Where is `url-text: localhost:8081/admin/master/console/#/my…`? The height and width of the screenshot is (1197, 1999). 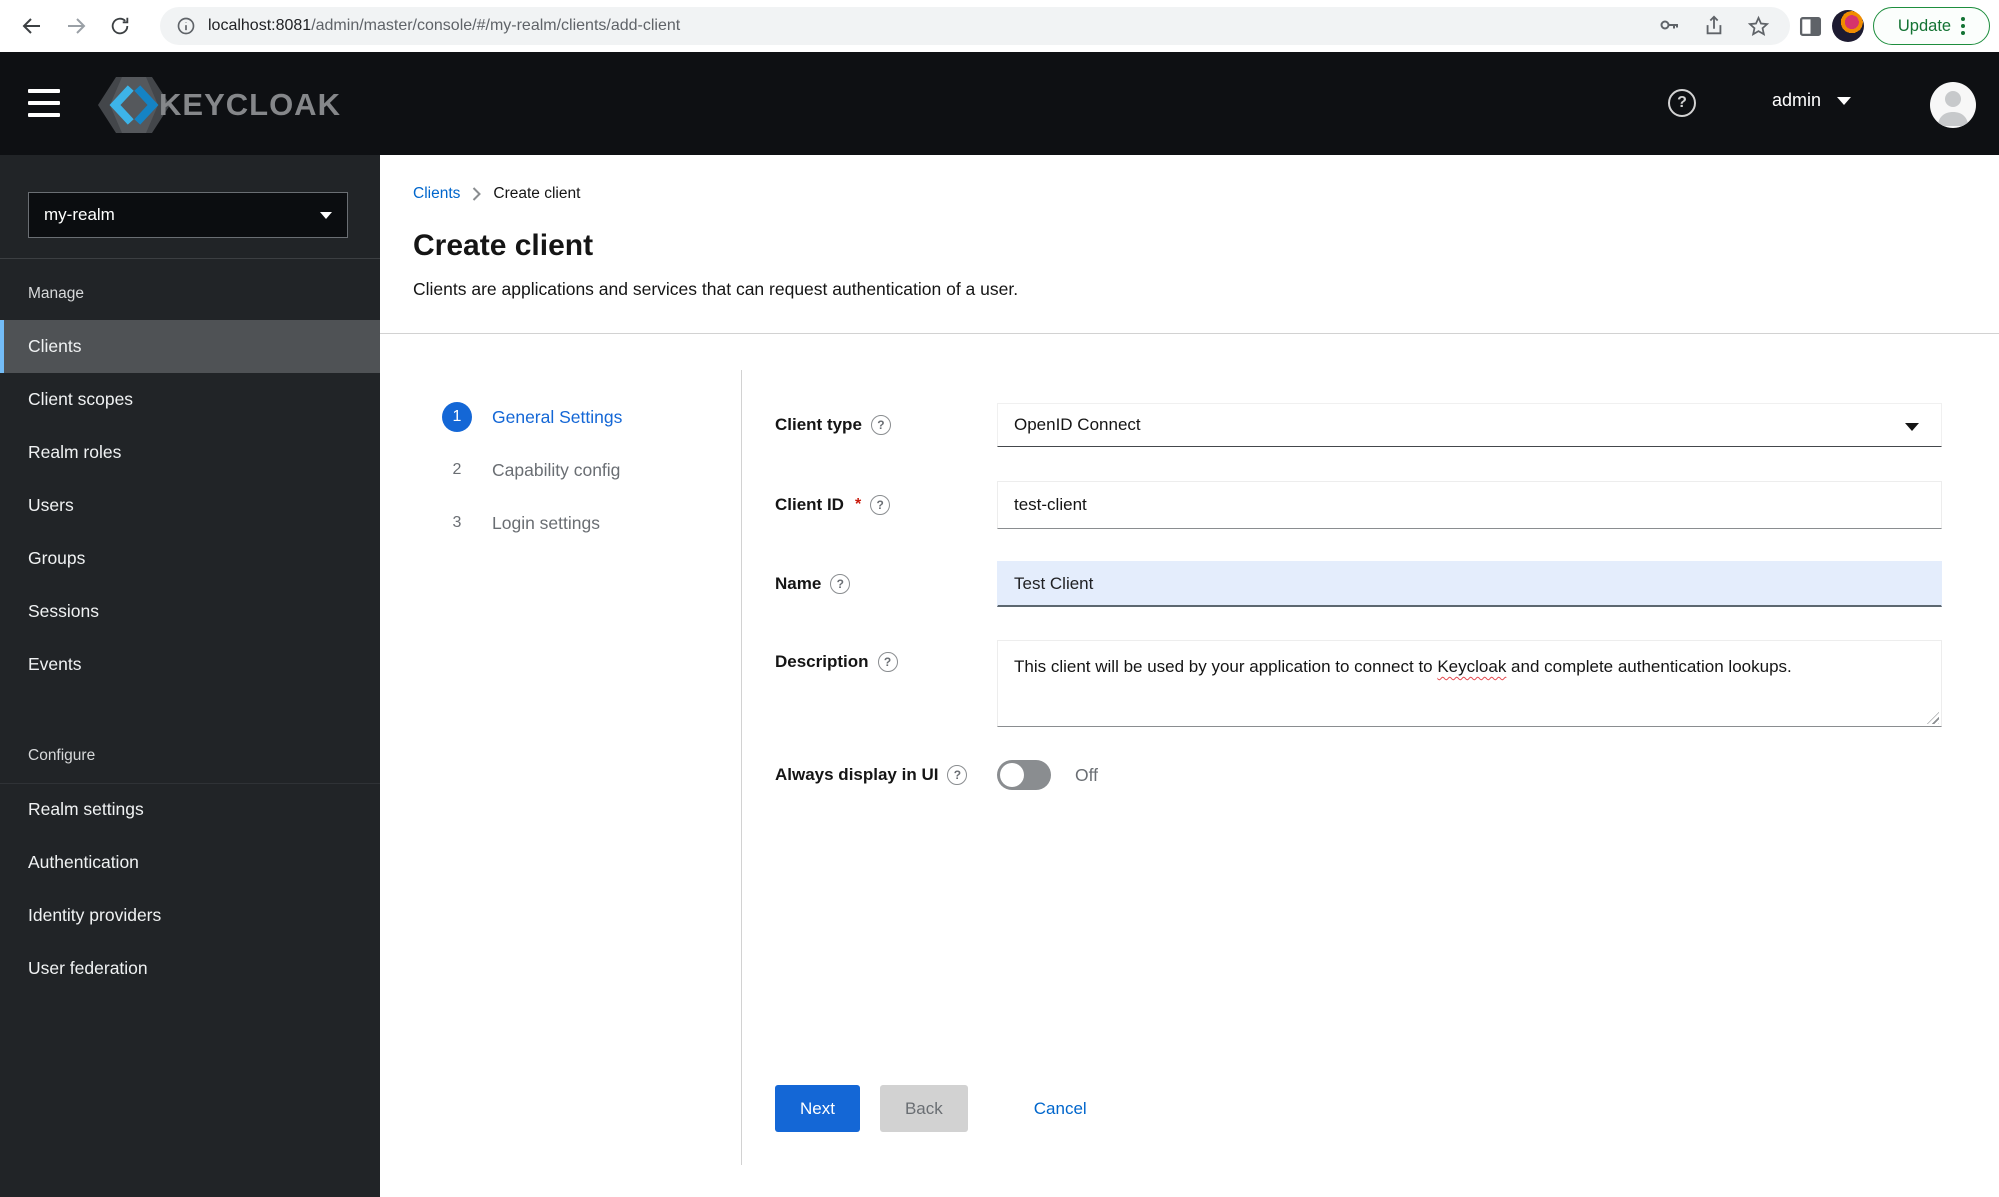
url-text: localhost:8081/admin/master/console/#/my… is located at coordinates (932, 26).